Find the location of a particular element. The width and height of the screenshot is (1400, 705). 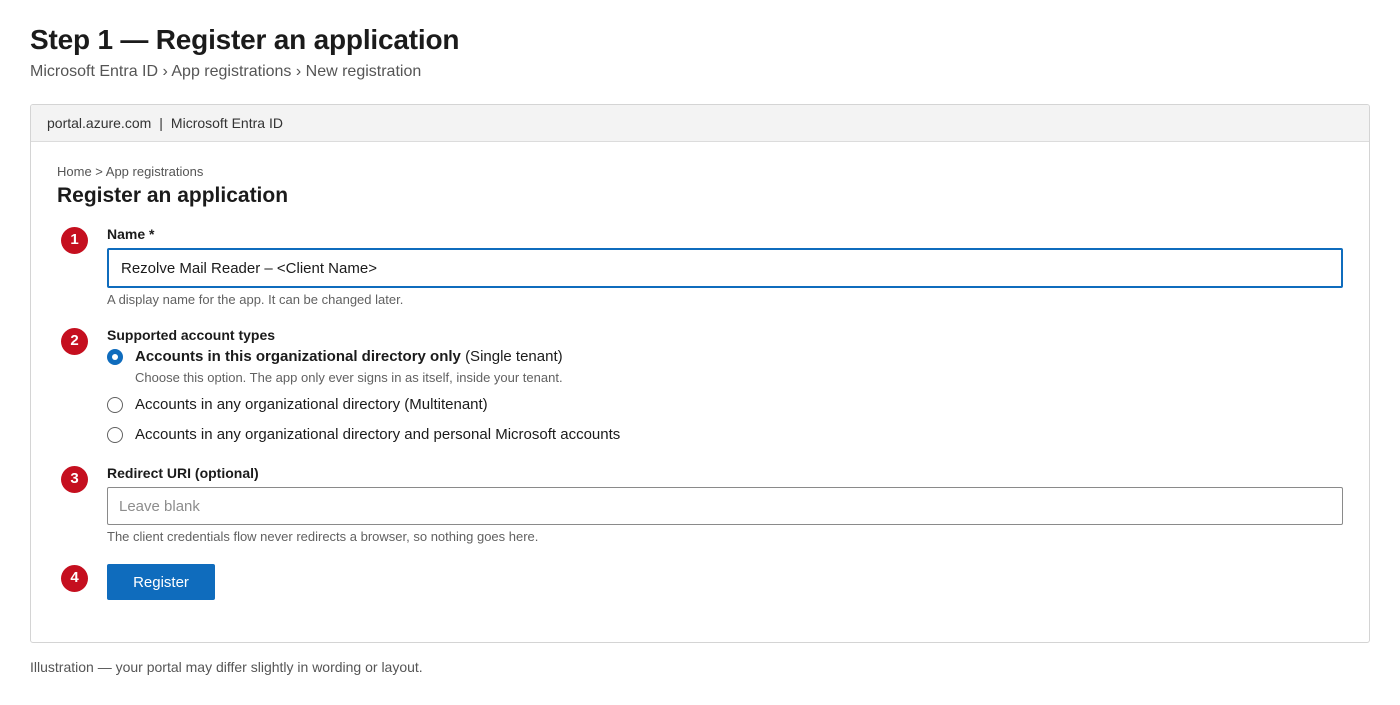

step-badge-2: 2 is located at coordinates (74, 341).